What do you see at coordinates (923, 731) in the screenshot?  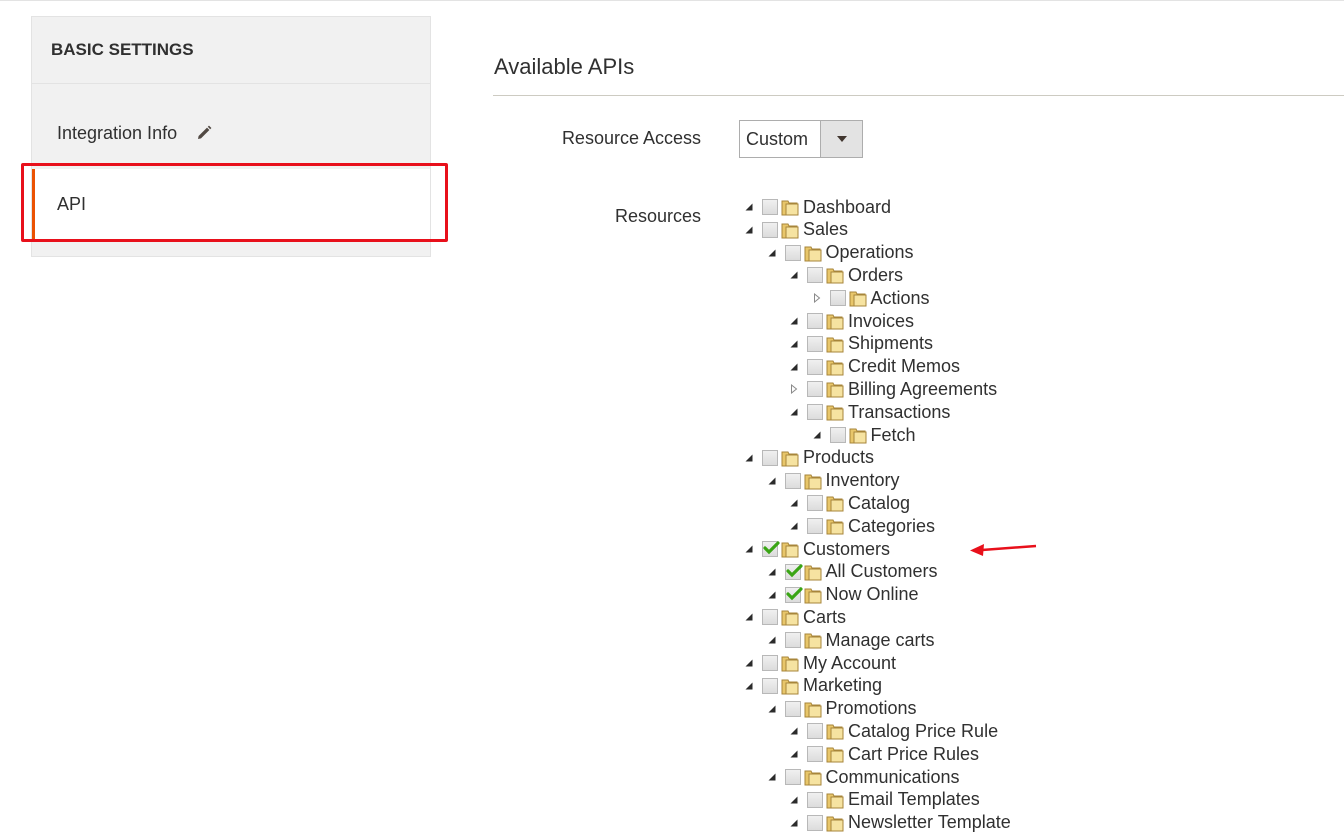 I see `tree-node-label: Catalog Price Rule` at bounding box center [923, 731].